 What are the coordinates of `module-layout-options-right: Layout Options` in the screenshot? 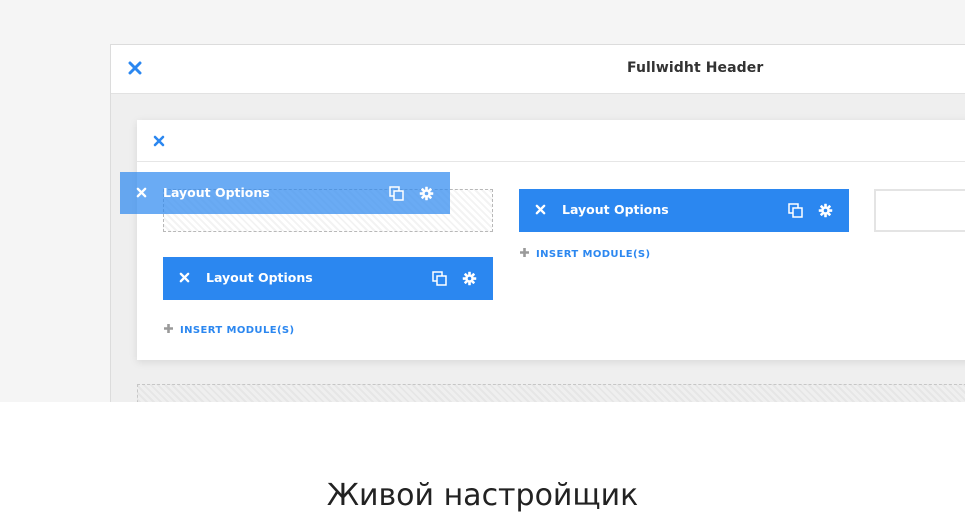 It's located at (684, 210).